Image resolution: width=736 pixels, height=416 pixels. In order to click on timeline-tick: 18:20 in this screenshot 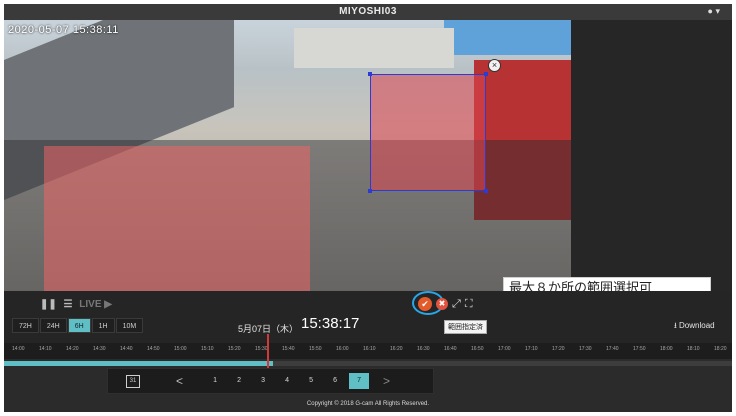, I will do `click(720, 349)`.